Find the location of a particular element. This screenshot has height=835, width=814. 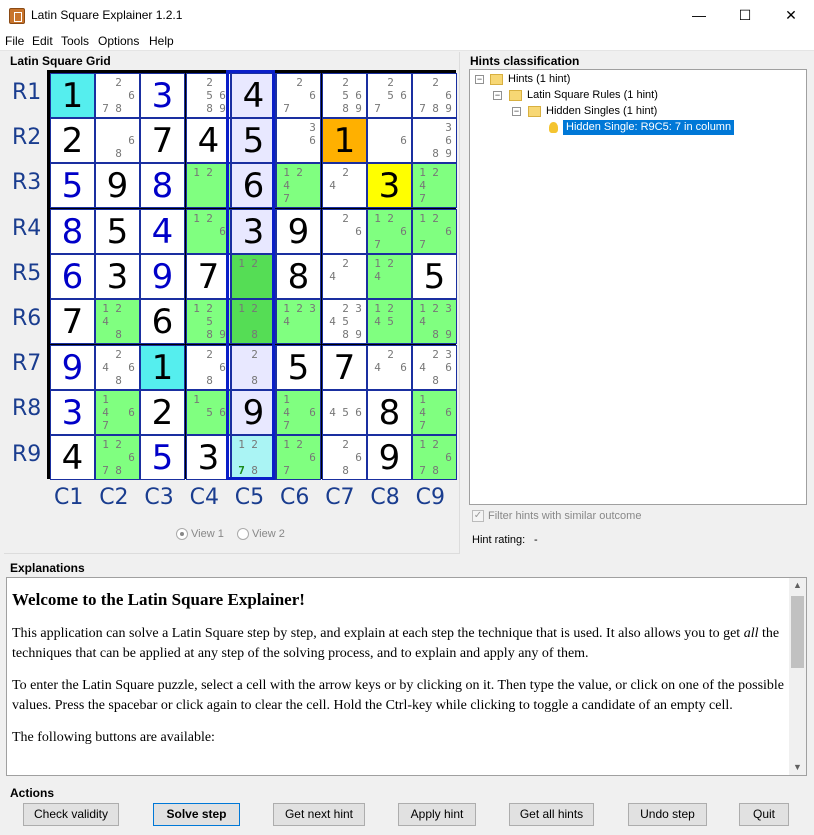

grid-cell: 1247 is located at coordinates (434, 185).